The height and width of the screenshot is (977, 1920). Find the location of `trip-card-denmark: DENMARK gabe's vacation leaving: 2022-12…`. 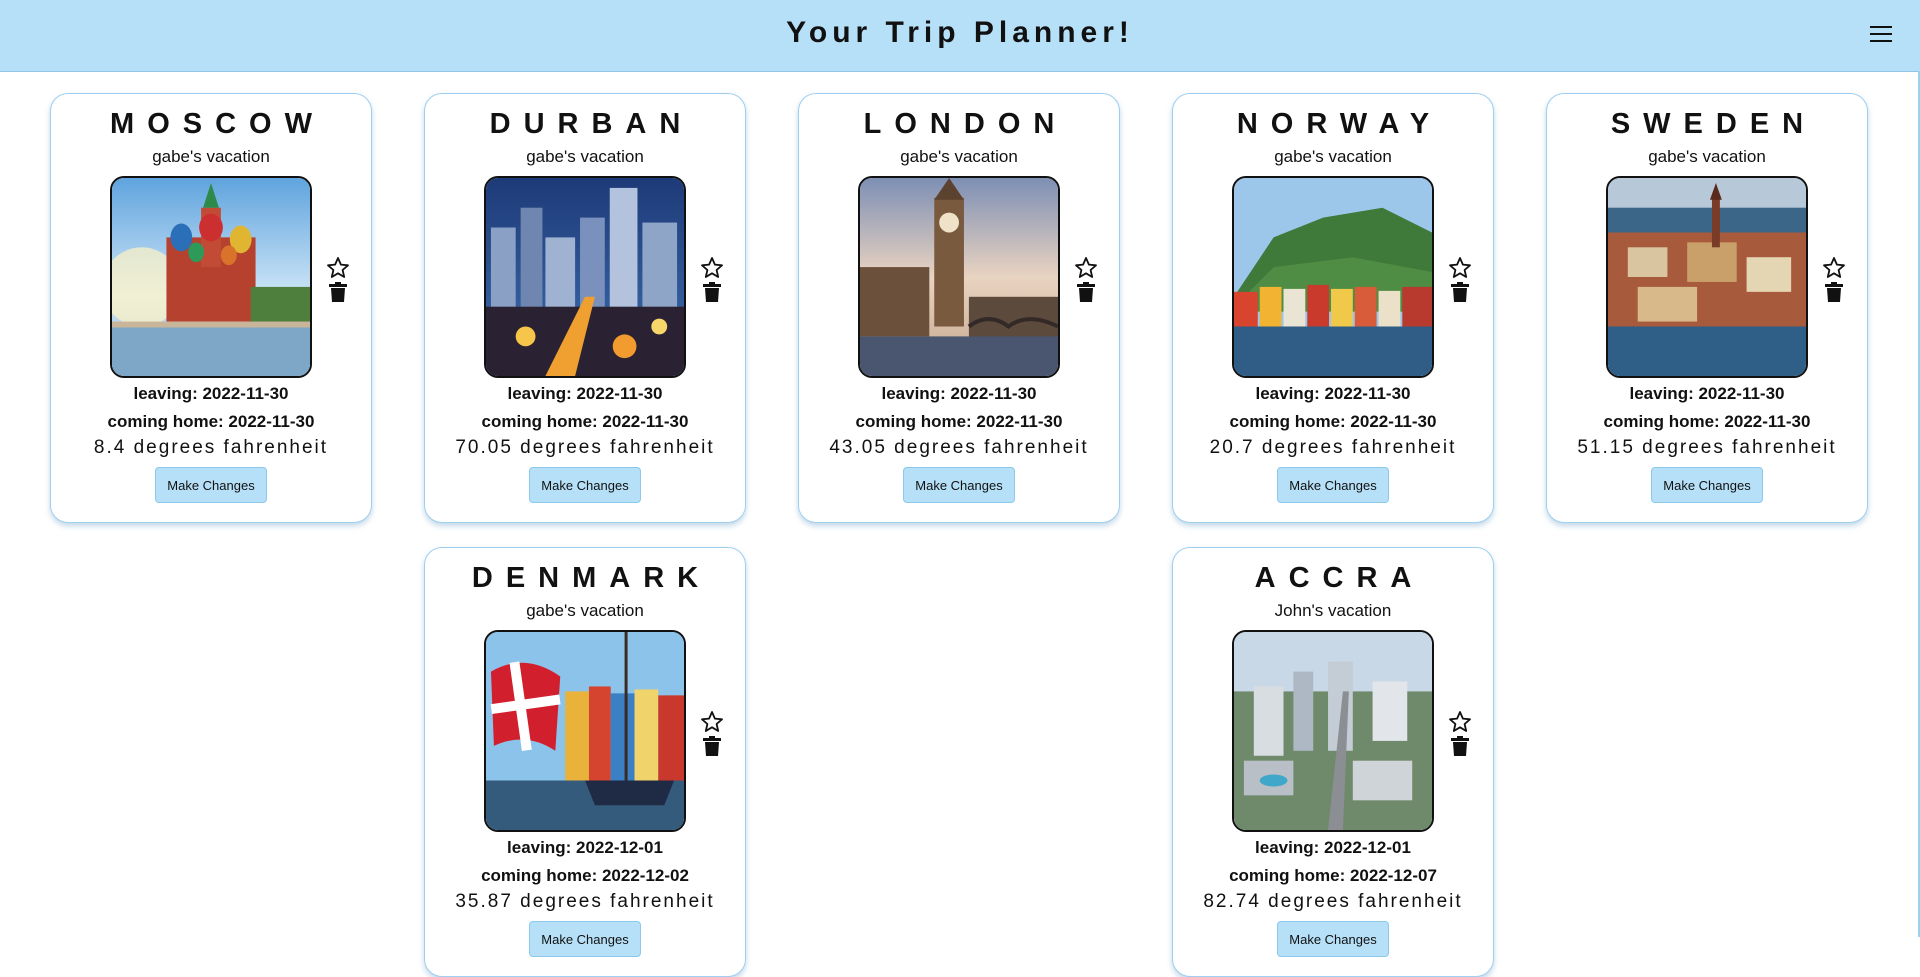

trip-card-denmark: DENMARK gabe's vacation leaving: 2022-12… is located at coordinates (585, 762).